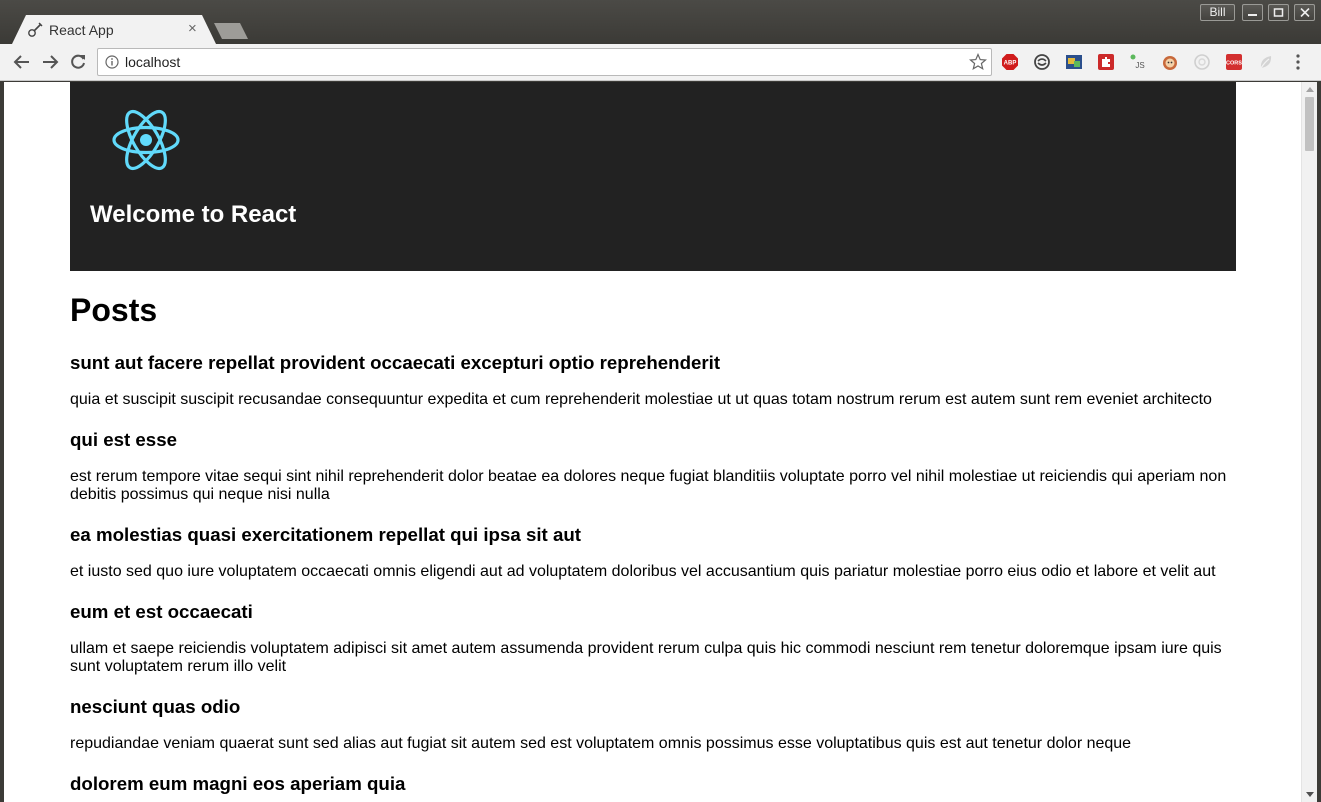  I want to click on browser-title-bar: React App × Bill, so click(660, 22).